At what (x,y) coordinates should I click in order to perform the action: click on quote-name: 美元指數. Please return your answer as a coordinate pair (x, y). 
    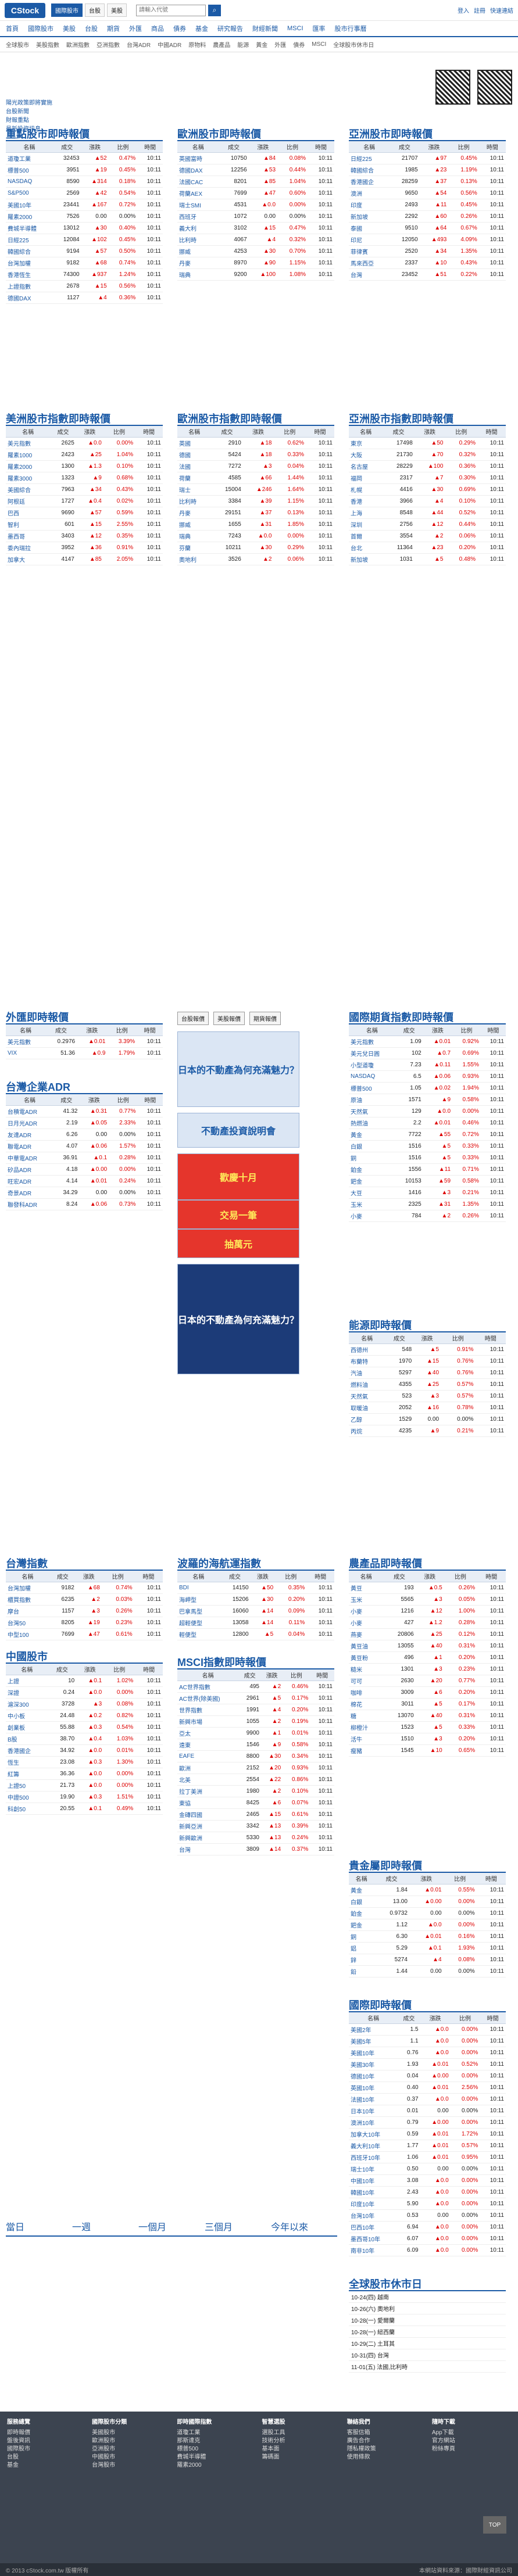
    Looking at the image, I should click on (372, 1042).